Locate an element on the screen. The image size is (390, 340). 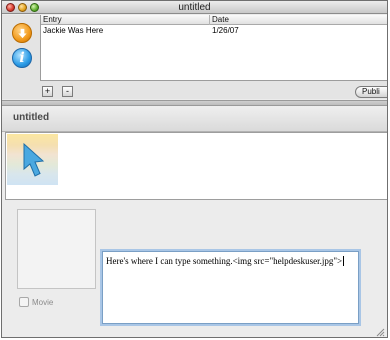
list-controls: + - Publi is located at coordinates (194, 90).